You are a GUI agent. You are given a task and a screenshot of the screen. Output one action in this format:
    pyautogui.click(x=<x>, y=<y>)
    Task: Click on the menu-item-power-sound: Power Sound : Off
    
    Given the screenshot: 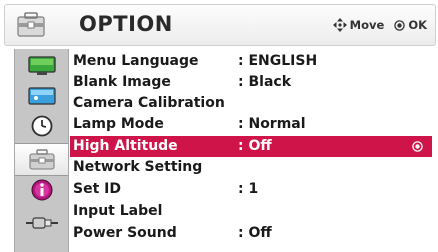 What is the action you would take?
    pyautogui.click(x=251, y=233)
    